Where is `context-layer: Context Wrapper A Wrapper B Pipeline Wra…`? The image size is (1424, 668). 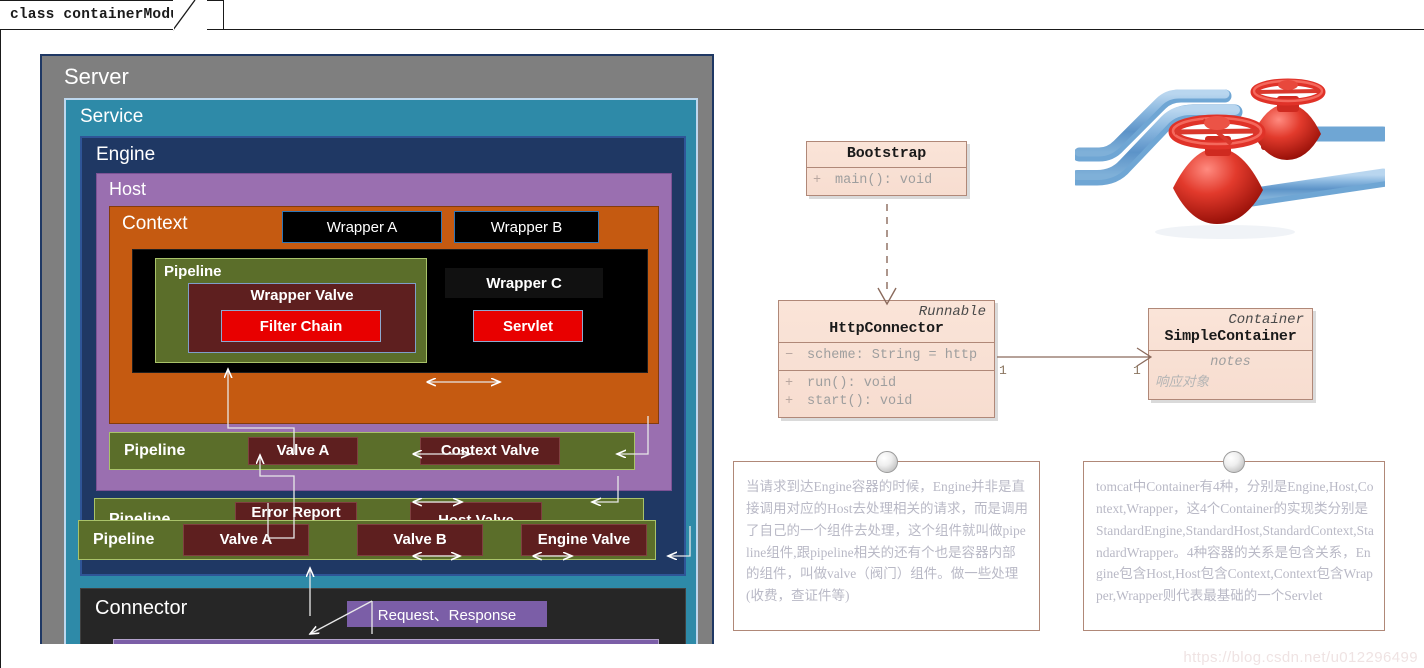
context-layer: Context Wrapper A Wrapper B Pipeline Wra… is located at coordinates (384, 315).